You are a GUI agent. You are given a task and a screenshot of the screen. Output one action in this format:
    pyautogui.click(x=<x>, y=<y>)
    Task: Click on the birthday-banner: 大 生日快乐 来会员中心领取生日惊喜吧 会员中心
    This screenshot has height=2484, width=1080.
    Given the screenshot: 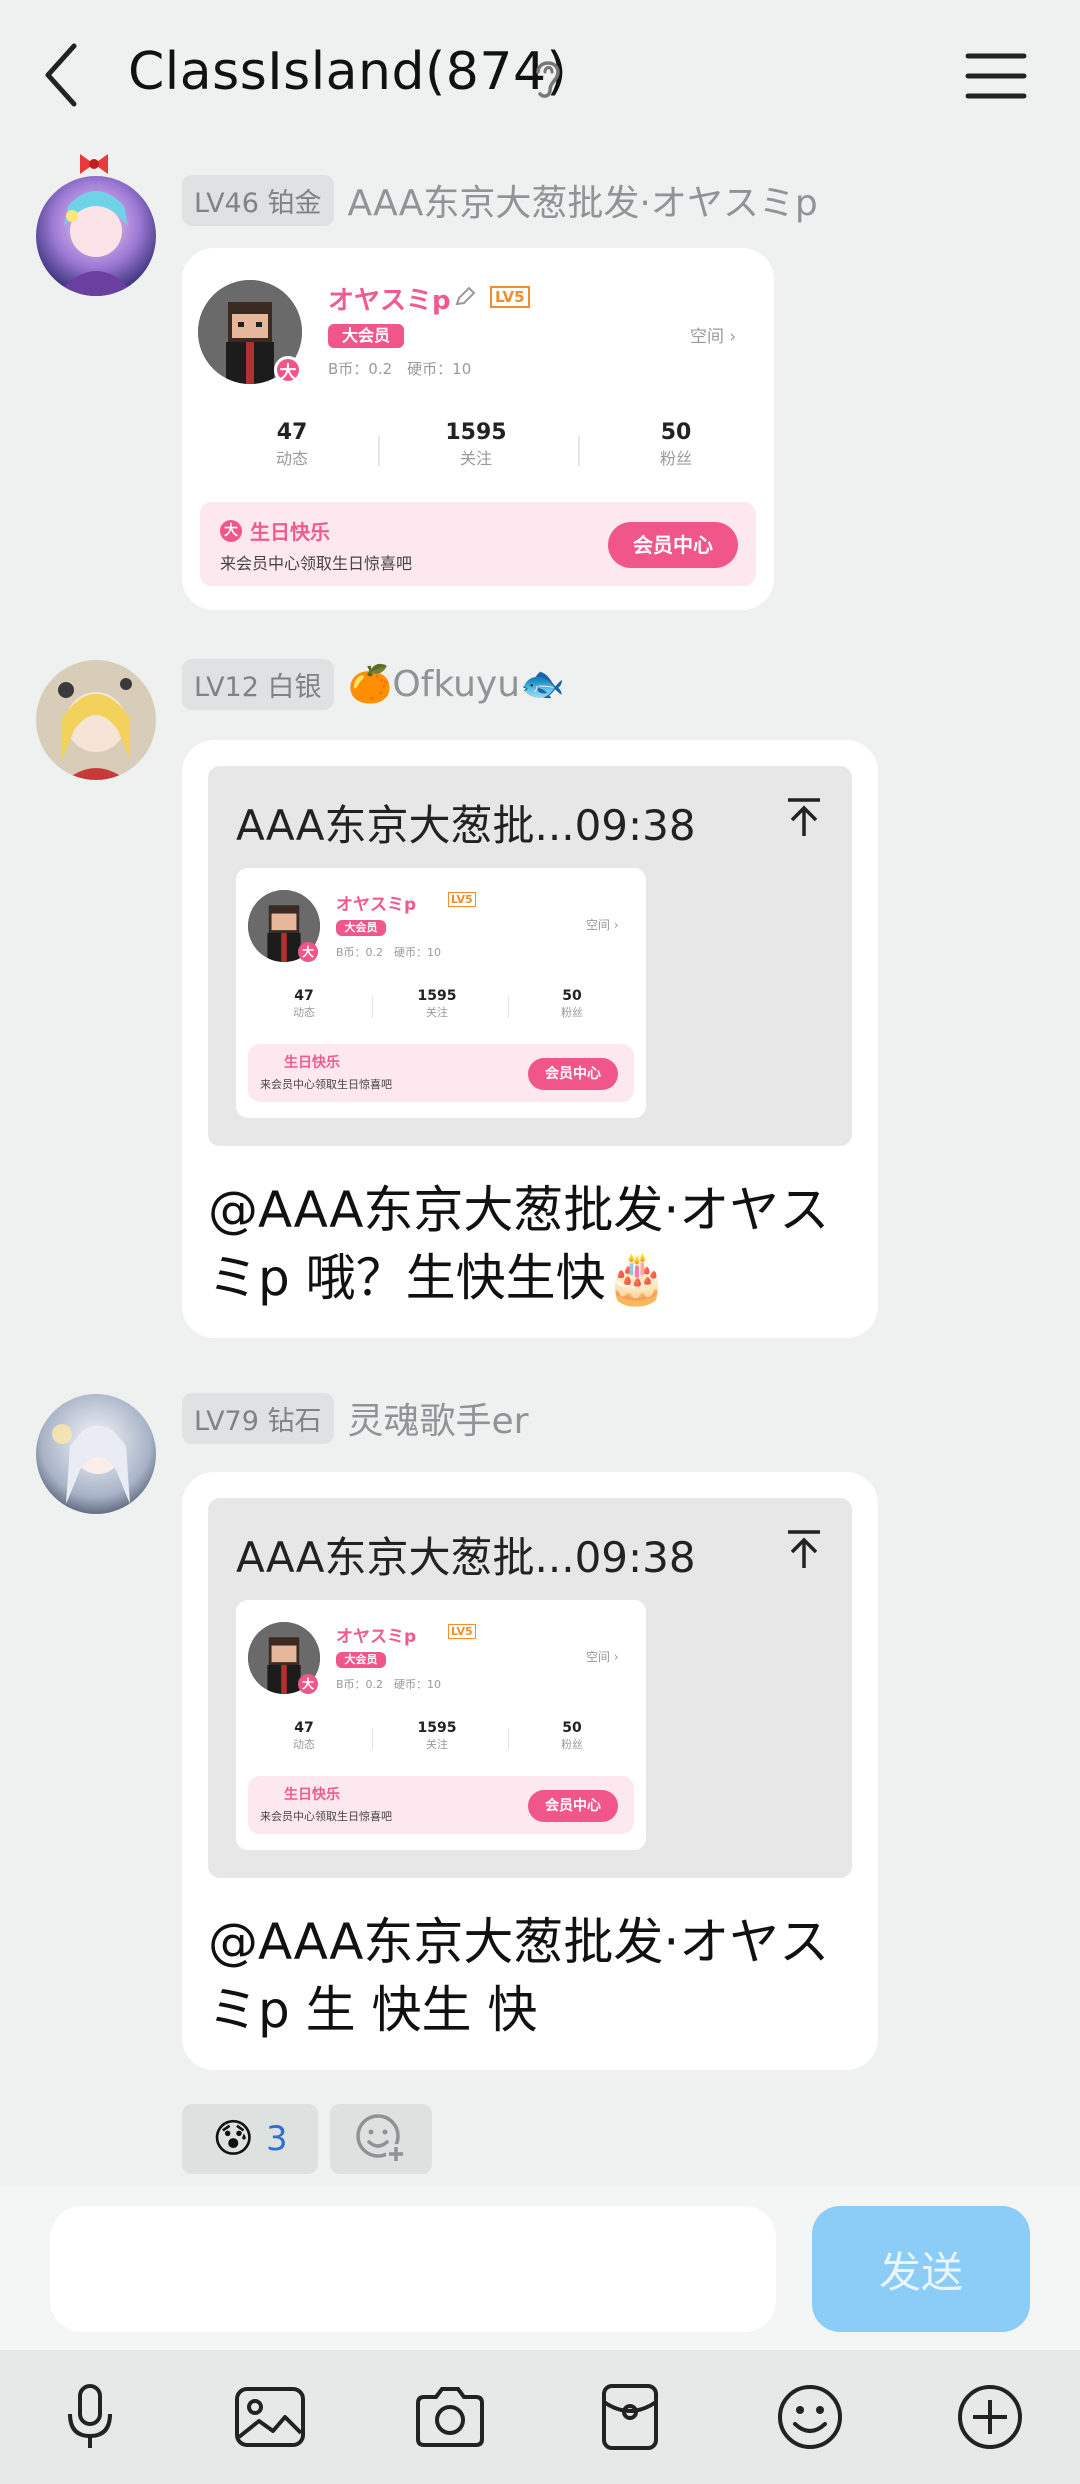 What is the action you would take?
    pyautogui.click(x=478, y=544)
    